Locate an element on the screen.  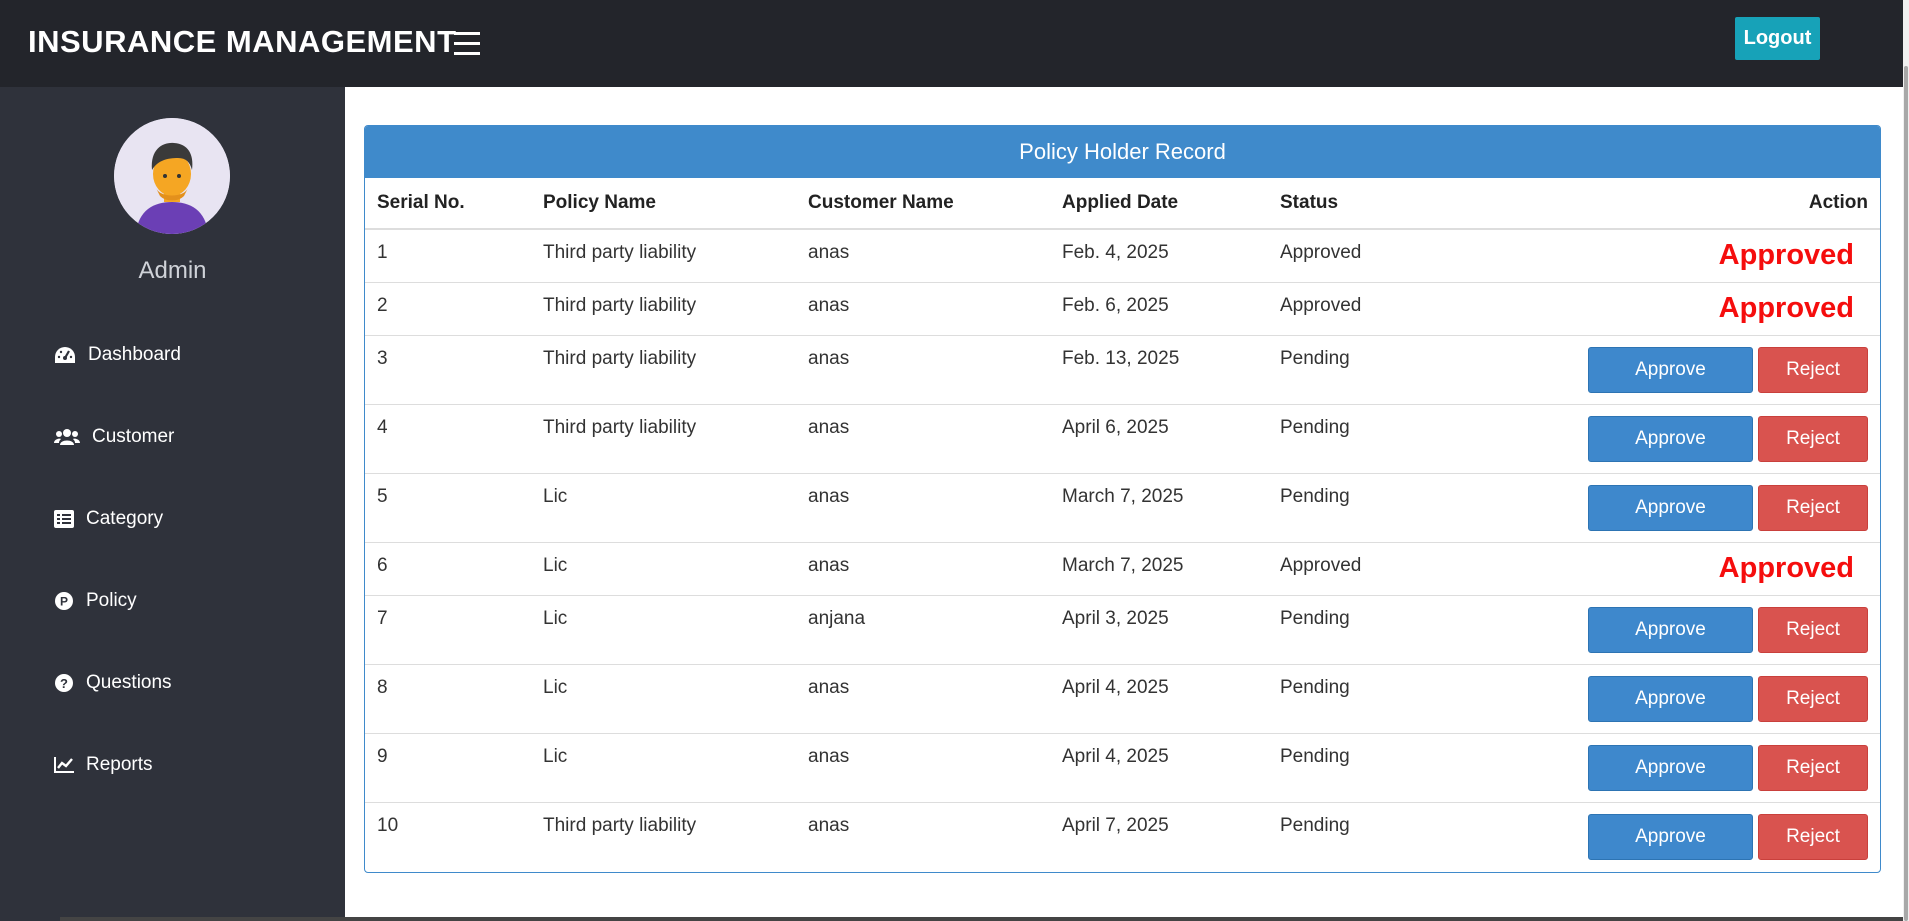
applied-date-cell: April 3, 2025 is located at coordinates (1159, 629).